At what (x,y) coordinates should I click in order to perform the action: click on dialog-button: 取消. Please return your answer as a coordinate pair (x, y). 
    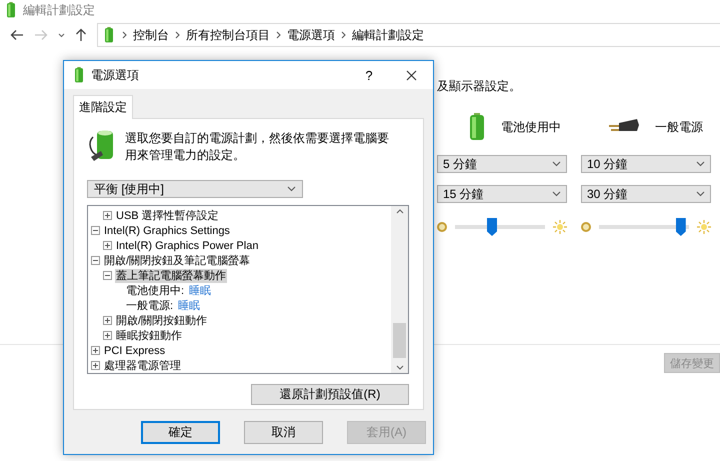
    Looking at the image, I should click on (283, 432).